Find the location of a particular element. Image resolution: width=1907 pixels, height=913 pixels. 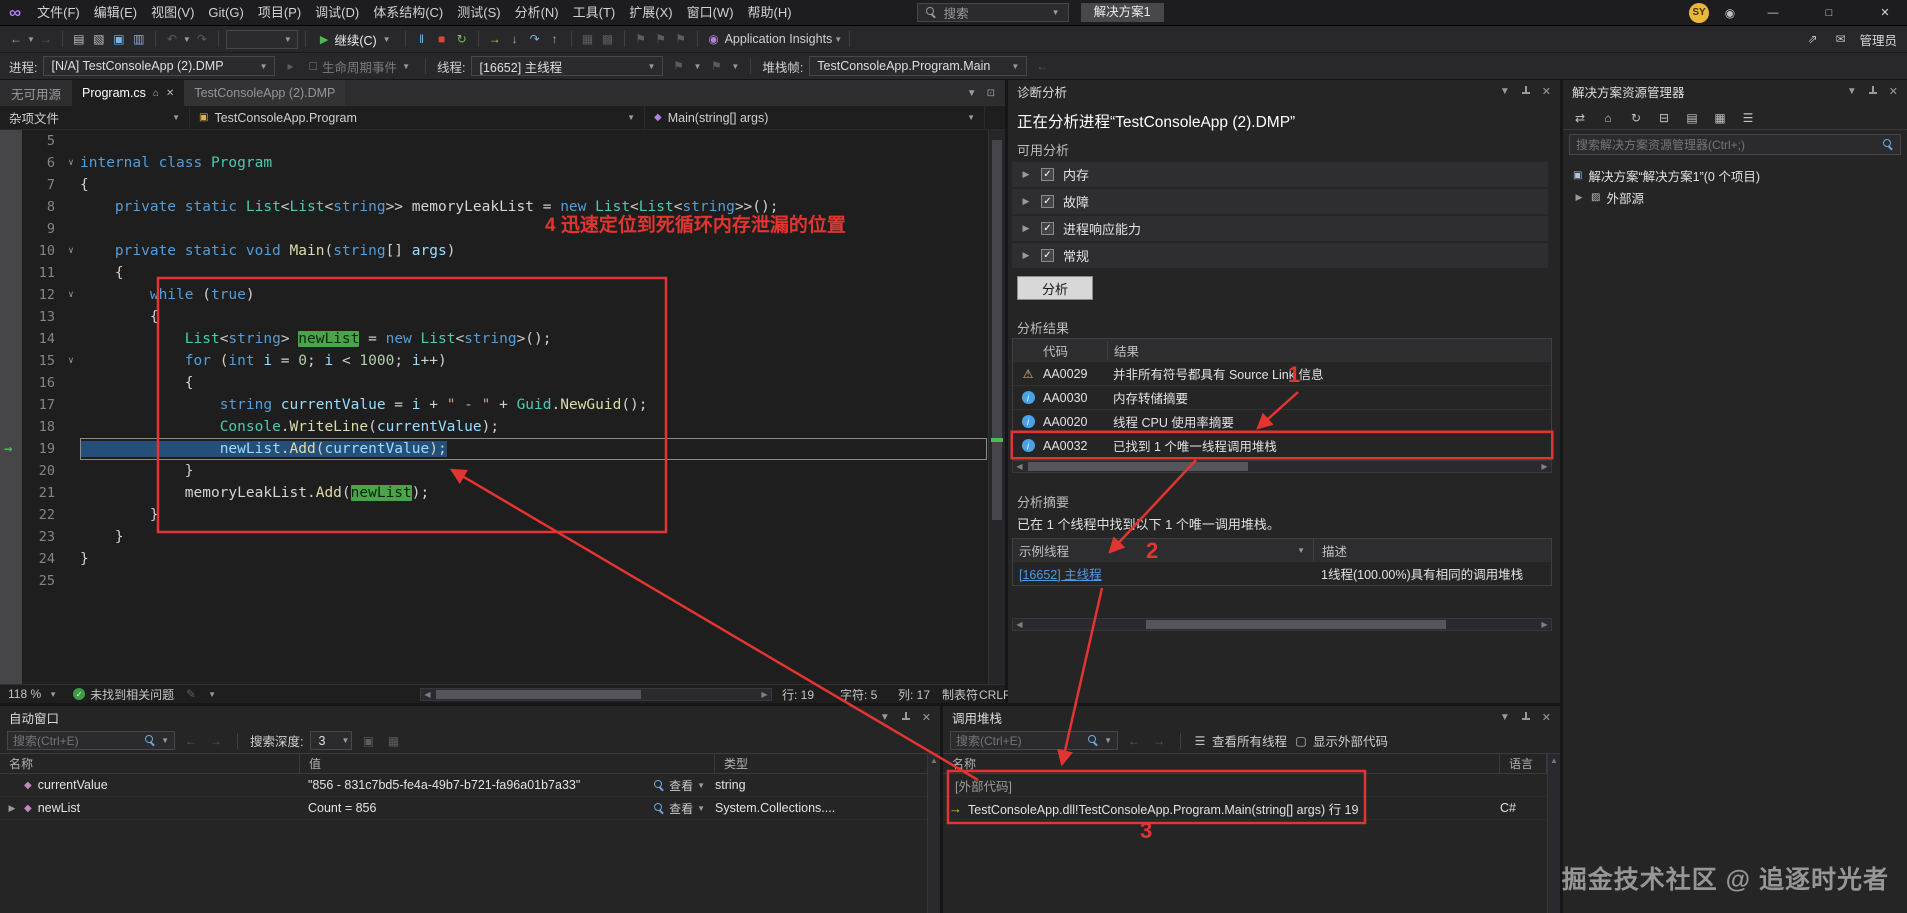

menu-item: 扩展(X) is located at coordinates (650, 12).